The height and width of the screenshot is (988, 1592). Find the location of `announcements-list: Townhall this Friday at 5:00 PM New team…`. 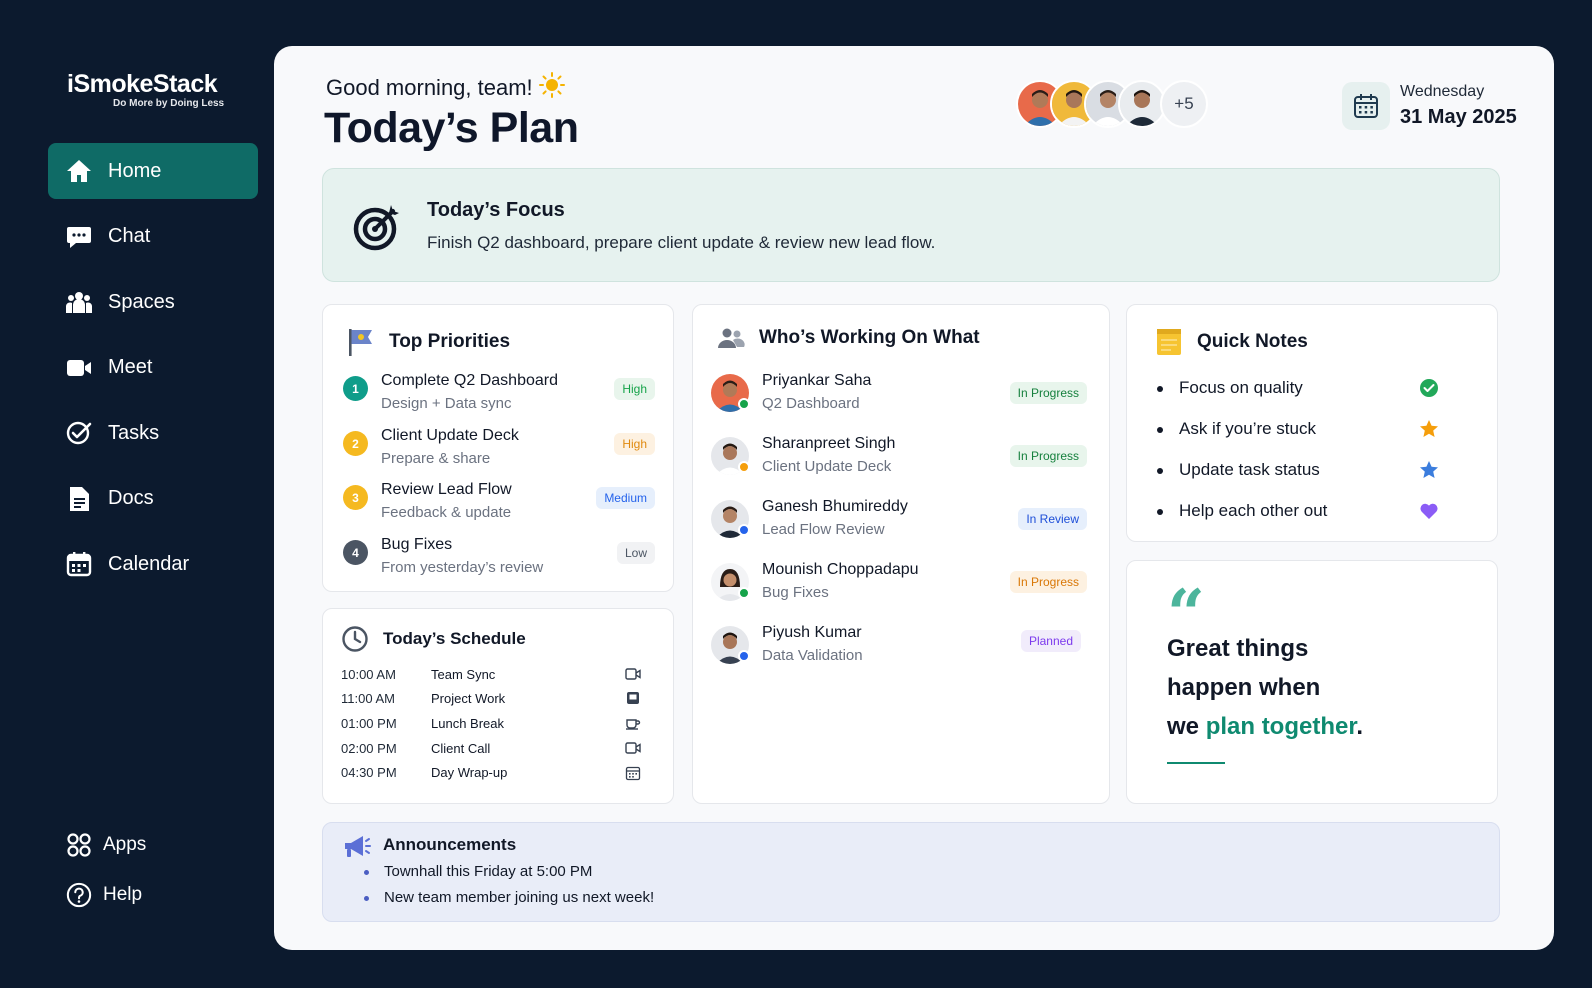

announcements-list: Townhall this Friday at 5:00 PM New team… is located at coordinates (508, 889).